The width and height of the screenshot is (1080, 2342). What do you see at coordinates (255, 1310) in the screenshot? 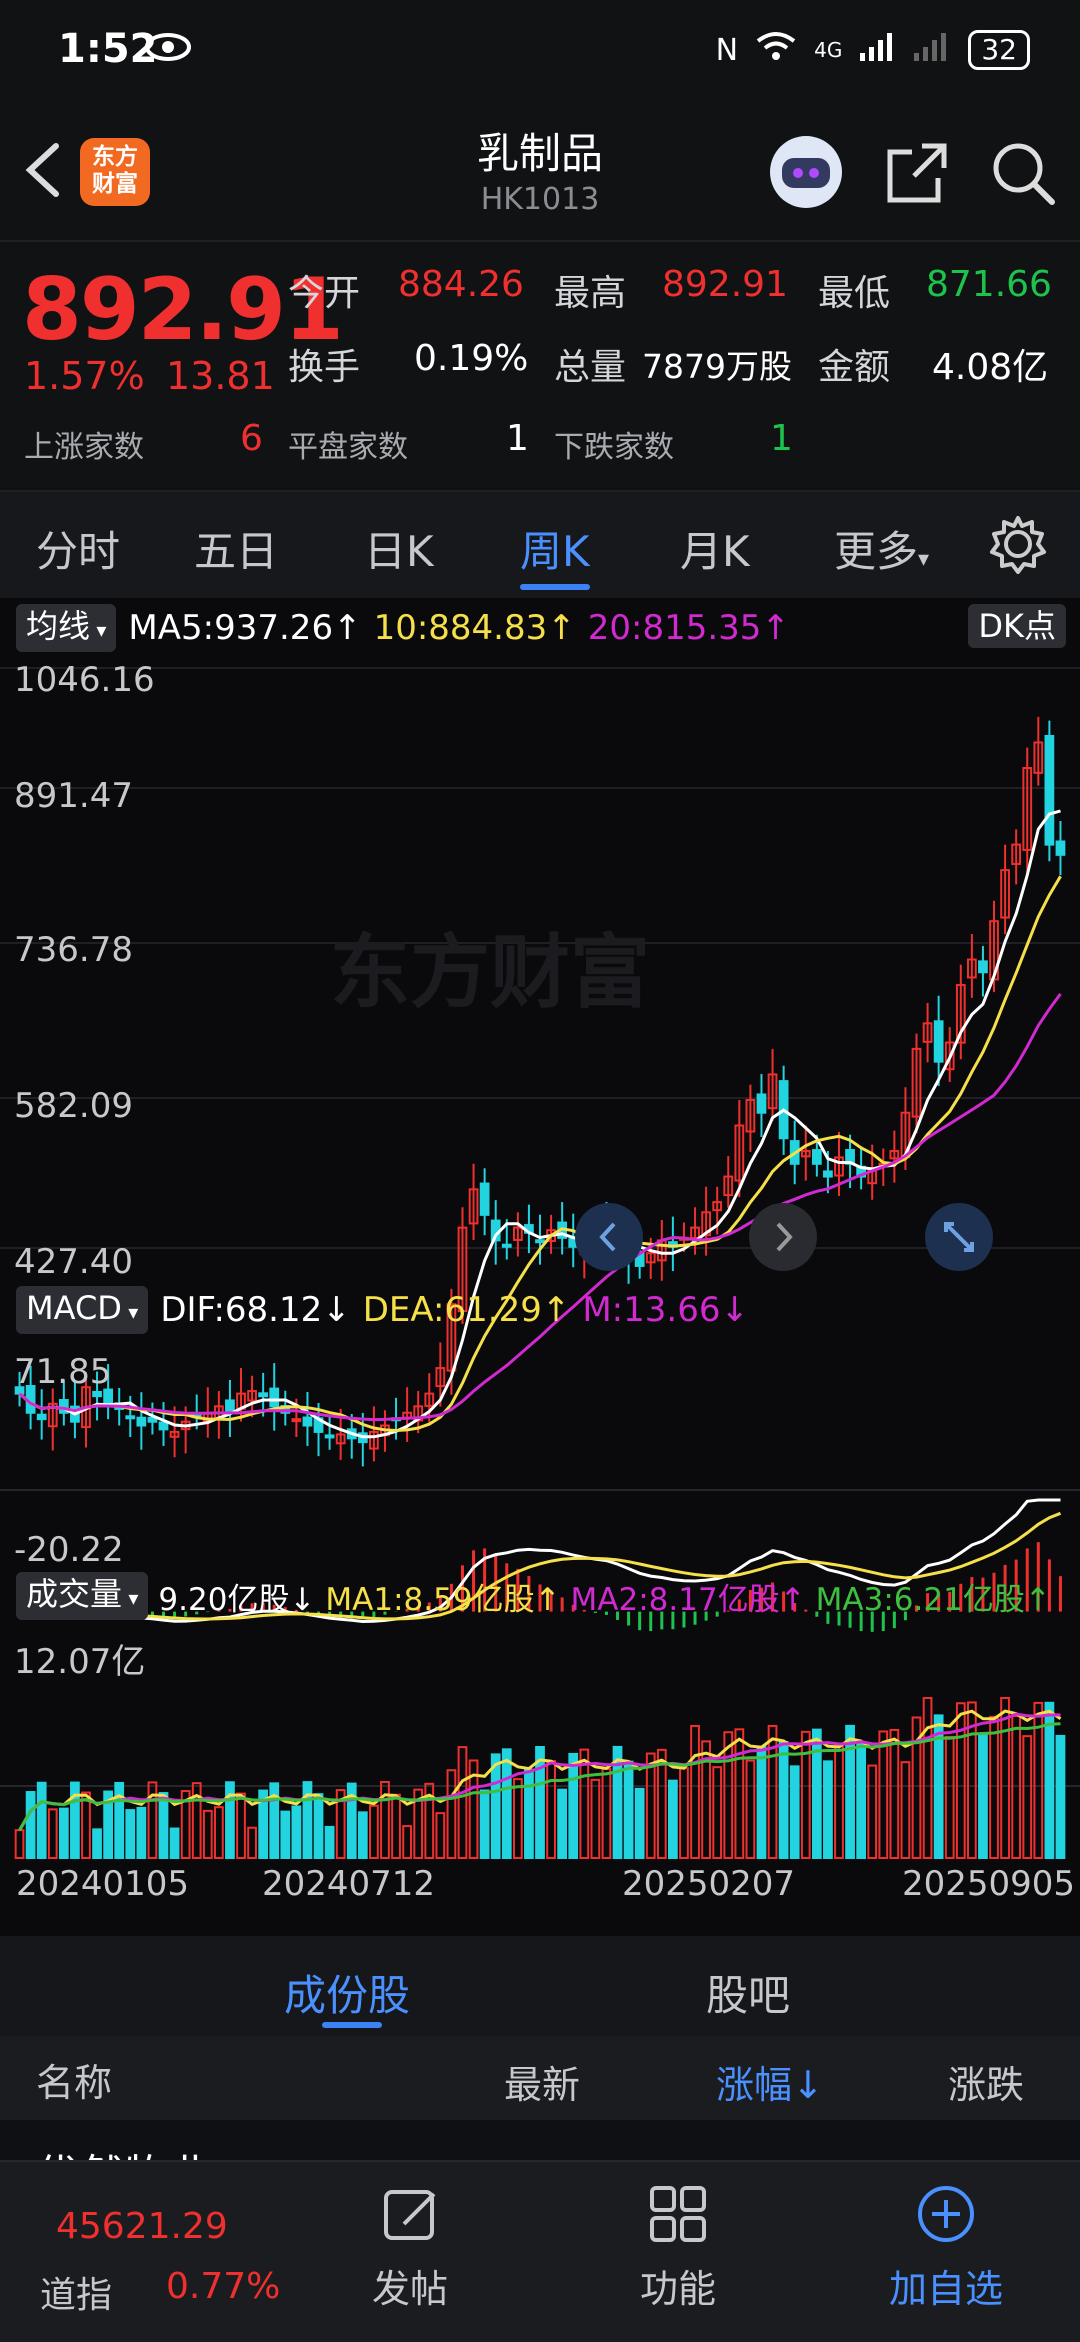
I see `macd-dif: DIF:68.12↓` at bounding box center [255, 1310].